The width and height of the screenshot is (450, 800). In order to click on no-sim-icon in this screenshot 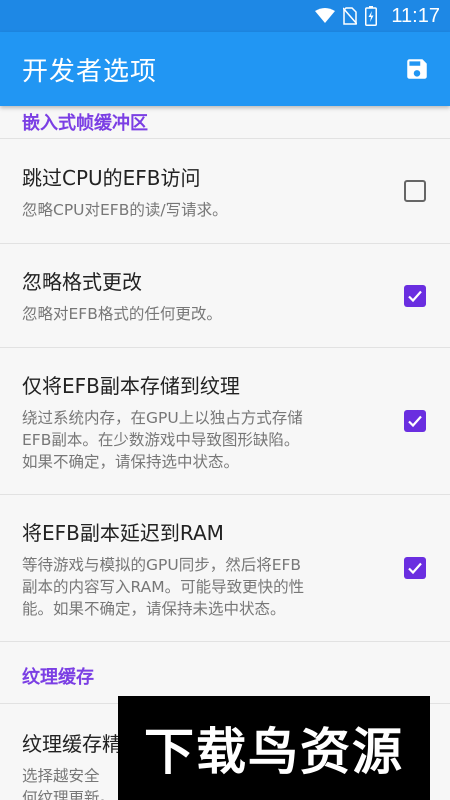, I will do `click(350, 16)`.